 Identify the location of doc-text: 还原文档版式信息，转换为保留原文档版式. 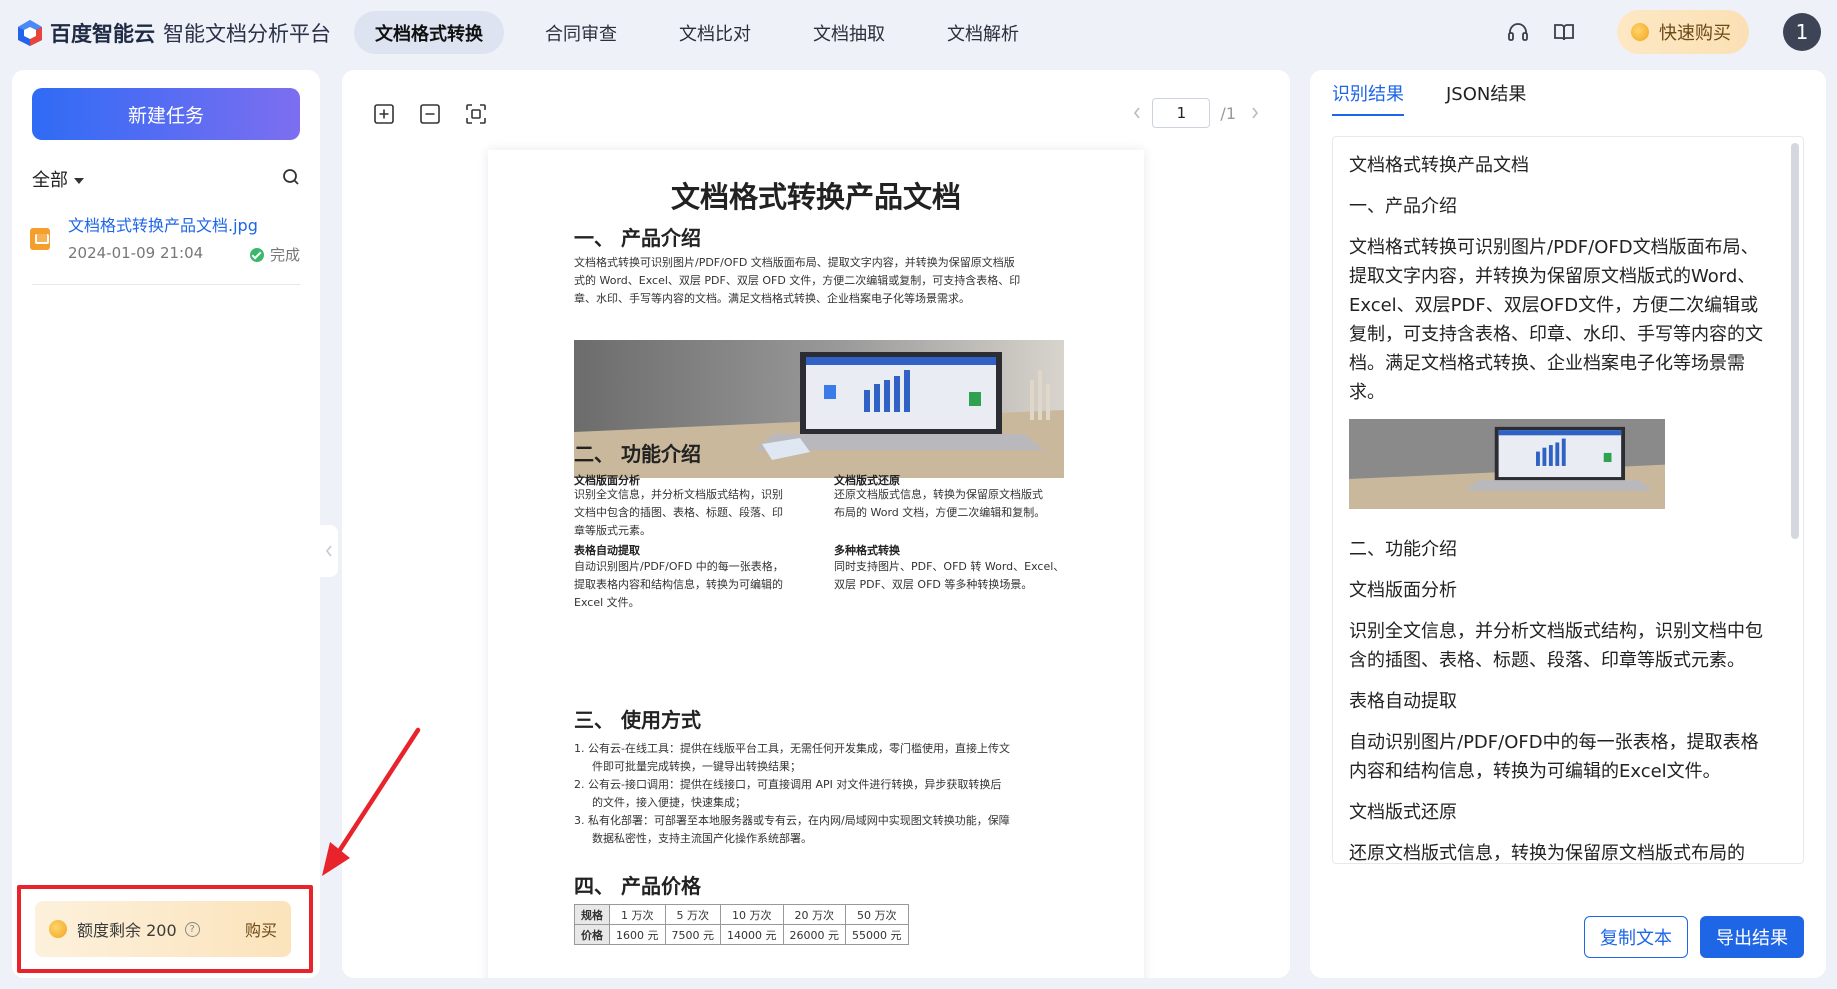
(938, 494).